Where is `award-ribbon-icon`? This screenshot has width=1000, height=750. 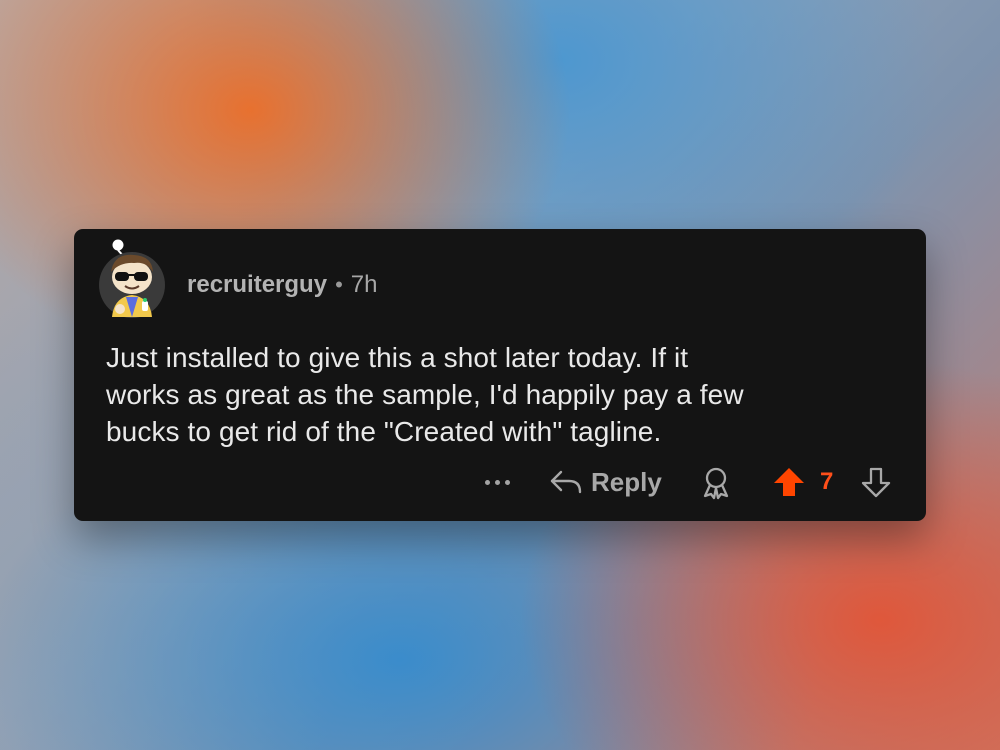
award-ribbon-icon is located at coordinates (716, 483).